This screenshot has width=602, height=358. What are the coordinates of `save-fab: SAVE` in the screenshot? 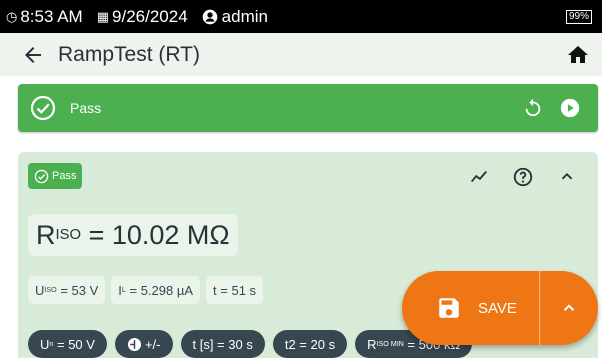 It's located at (500, 308).